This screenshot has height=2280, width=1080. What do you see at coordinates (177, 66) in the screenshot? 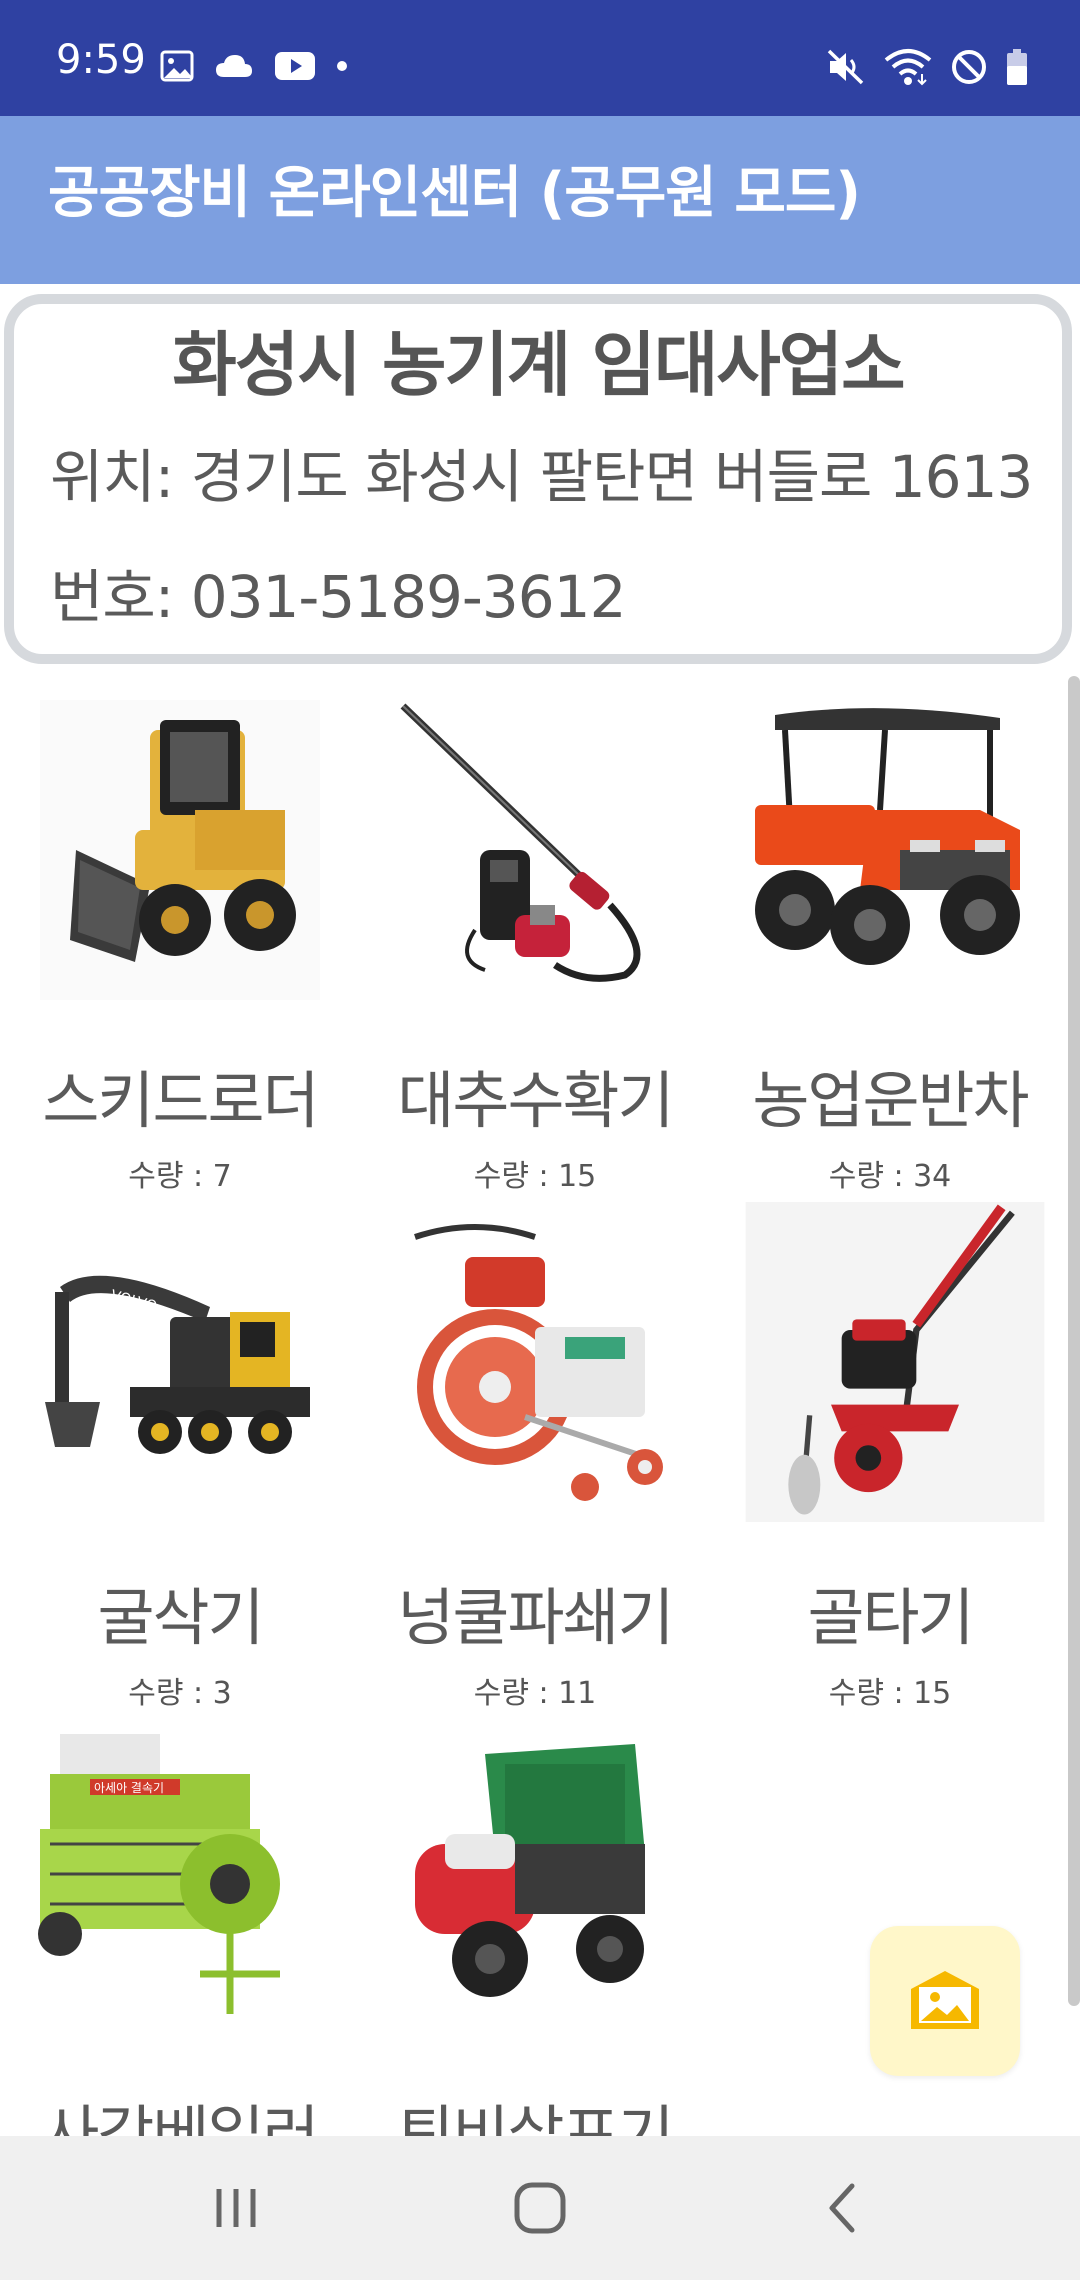
I see `gallery-icon` at bounding box center [177, 66].